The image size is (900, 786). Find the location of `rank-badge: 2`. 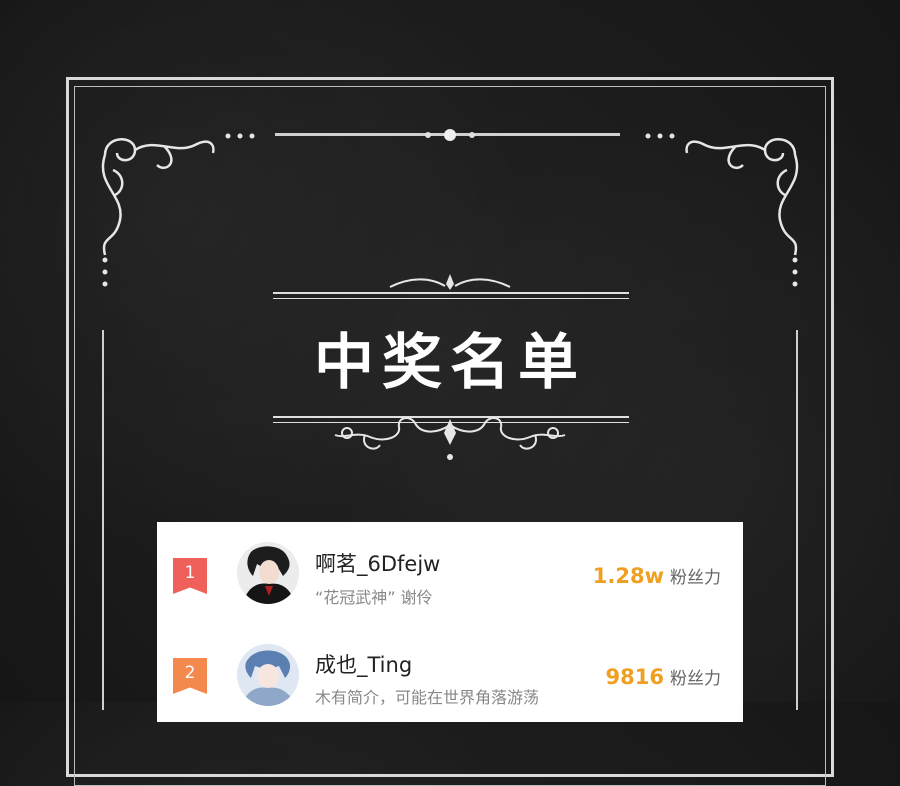

rank-badge: 2 is located at coordinates (190, 676).